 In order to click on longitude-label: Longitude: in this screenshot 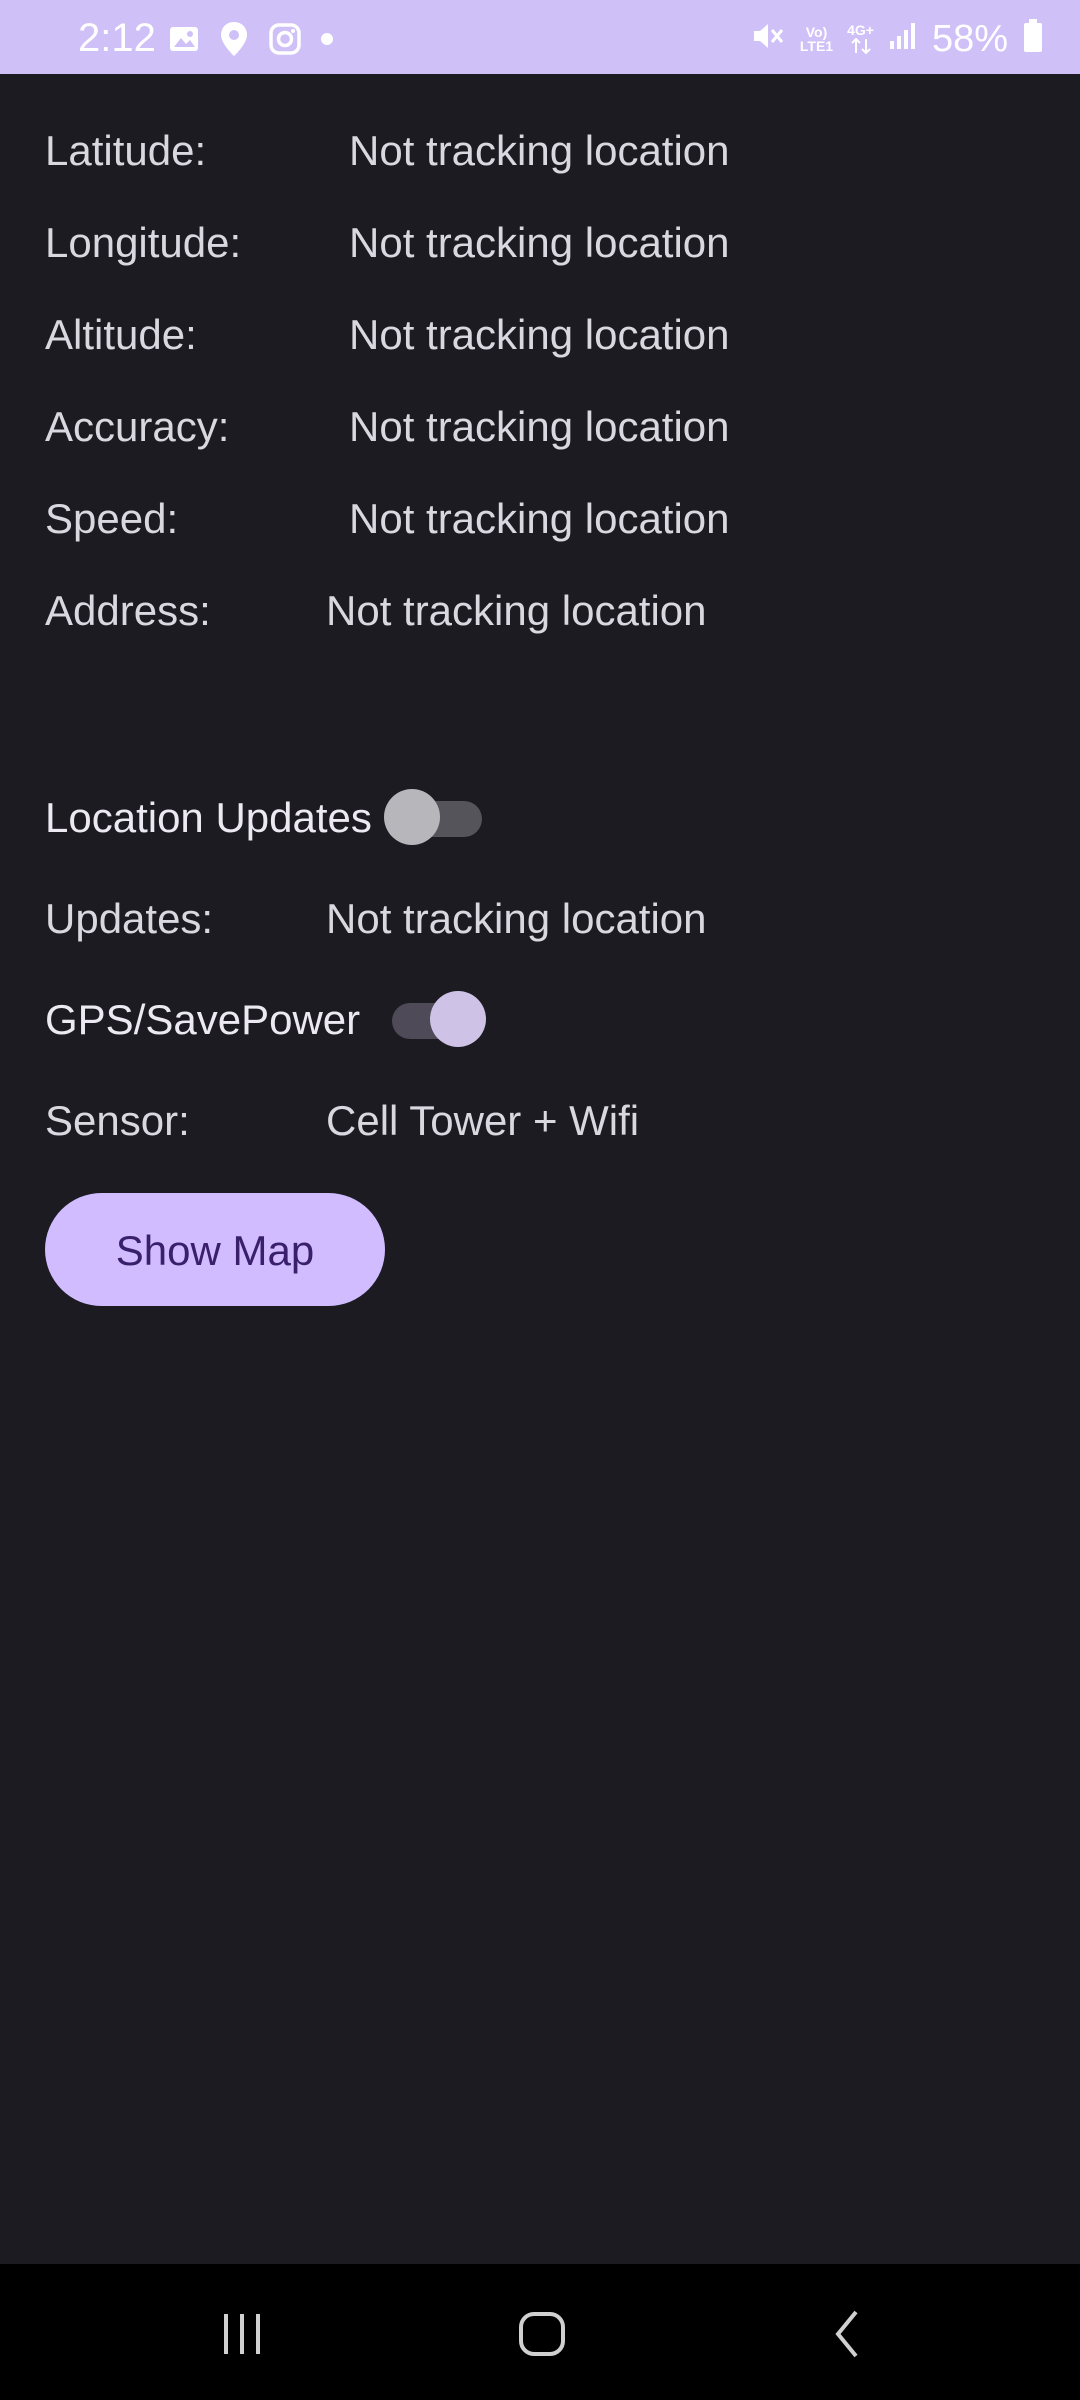, I will do `click(143, 242)`.